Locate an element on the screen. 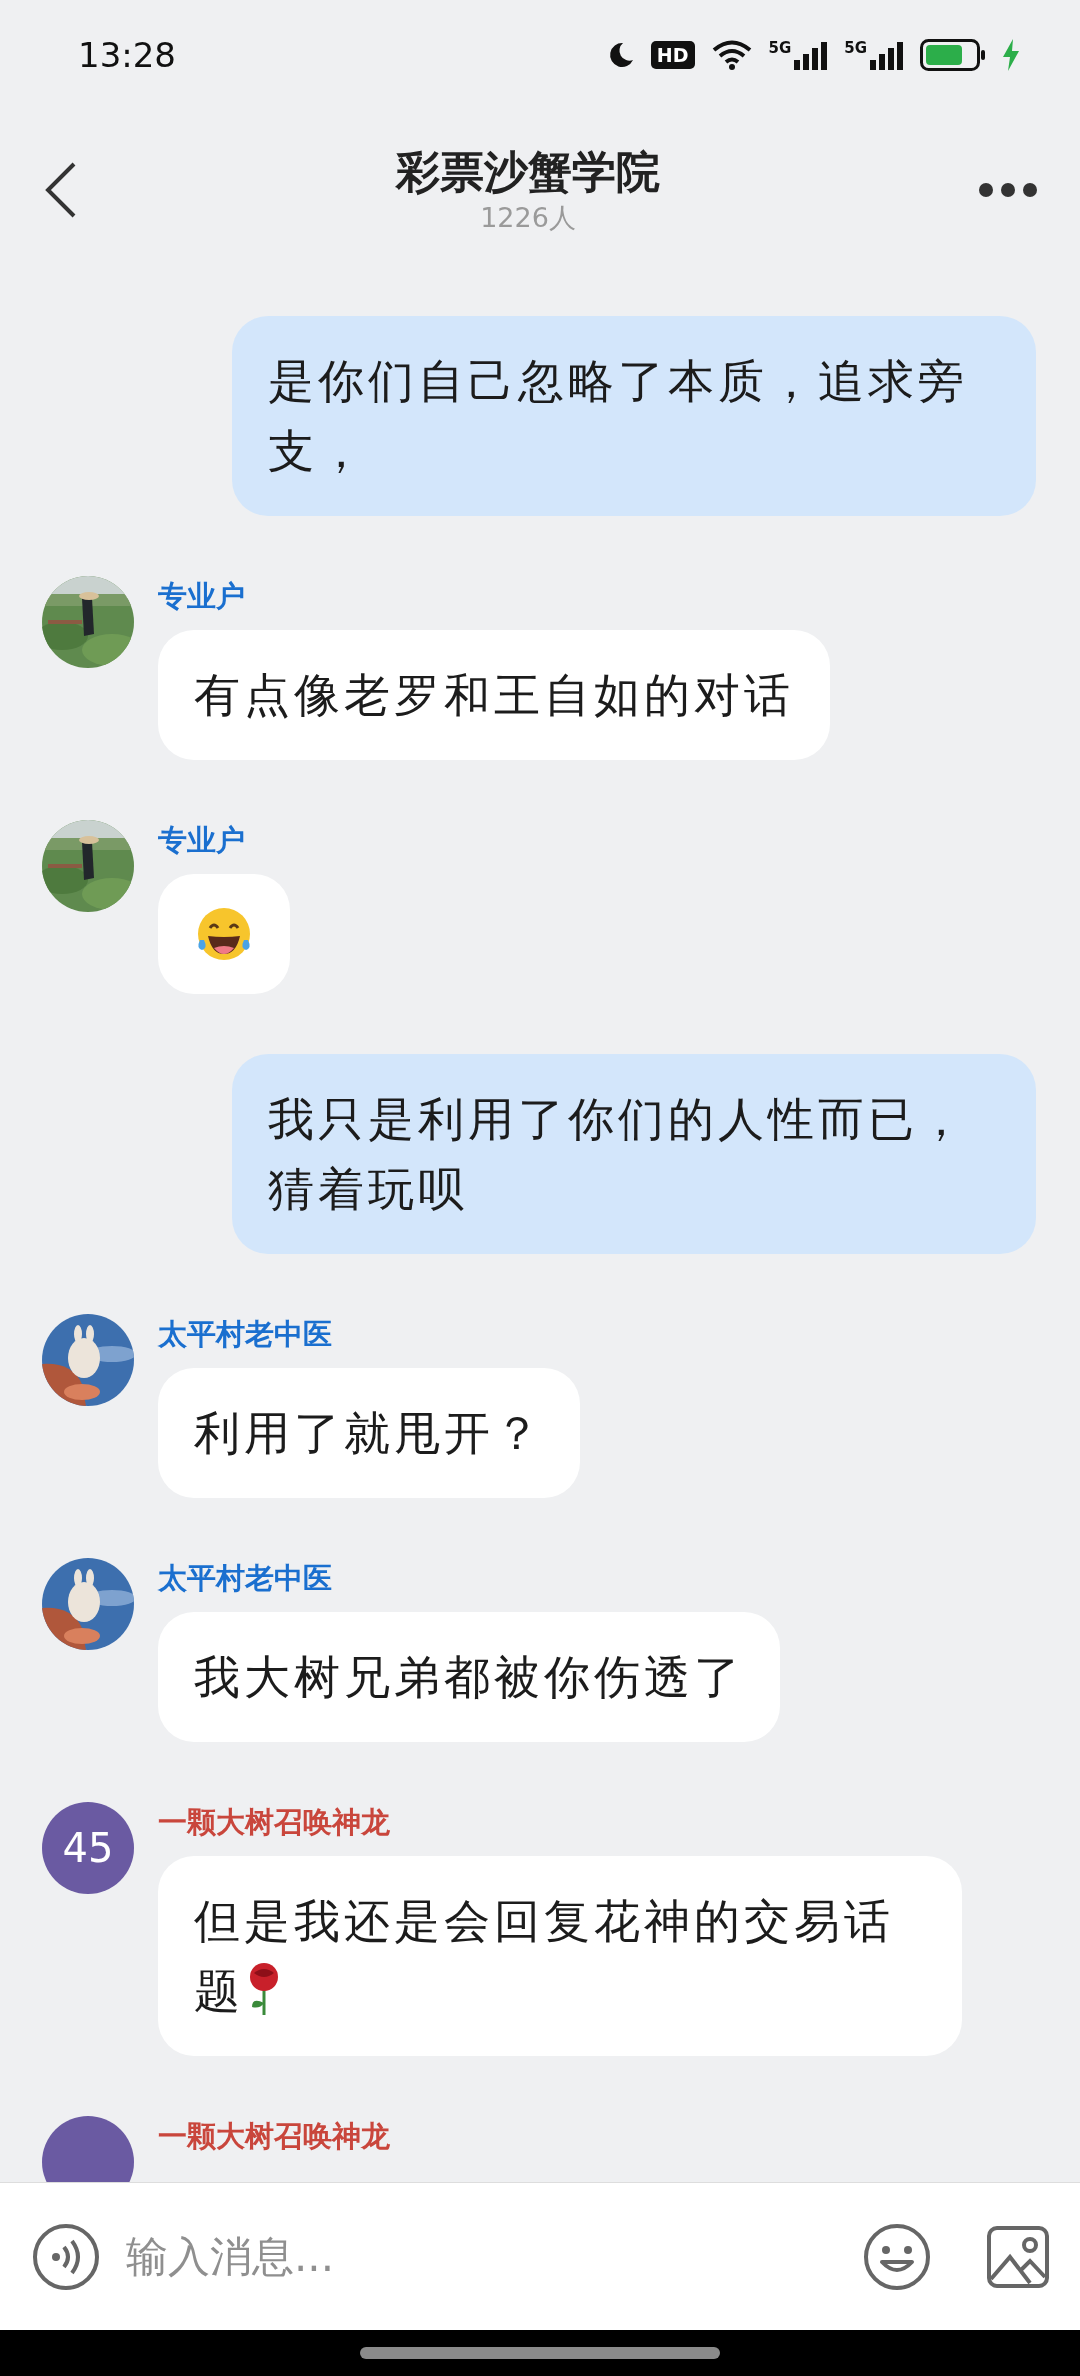 This screenshot has width=1080, height=2376. message-bubble: 我大树兄弟都被你伤透了 is located at coordinates (469, 1677).